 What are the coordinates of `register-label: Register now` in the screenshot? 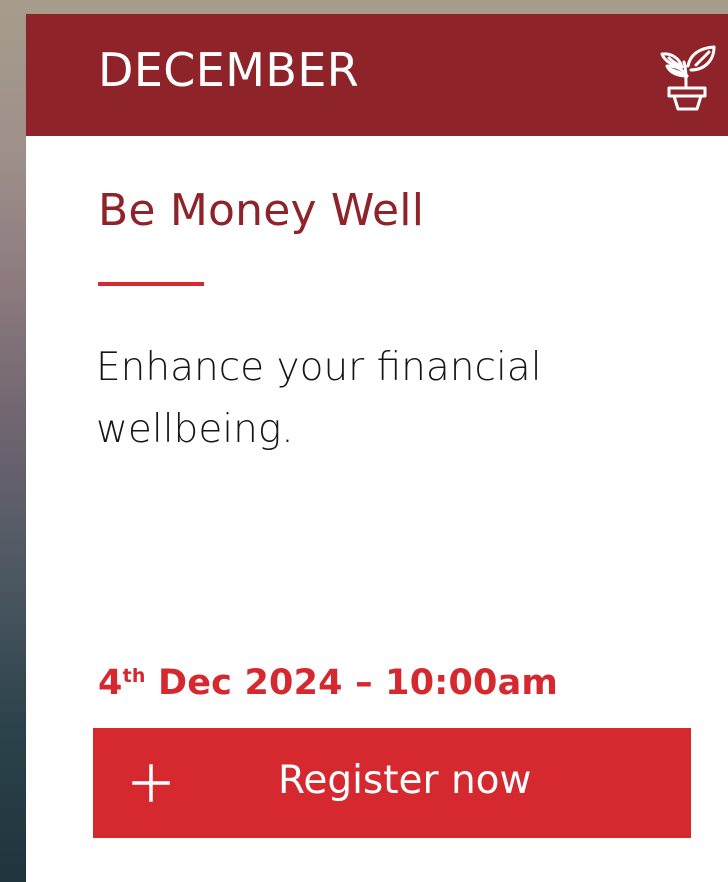 It's located at (405, 780).